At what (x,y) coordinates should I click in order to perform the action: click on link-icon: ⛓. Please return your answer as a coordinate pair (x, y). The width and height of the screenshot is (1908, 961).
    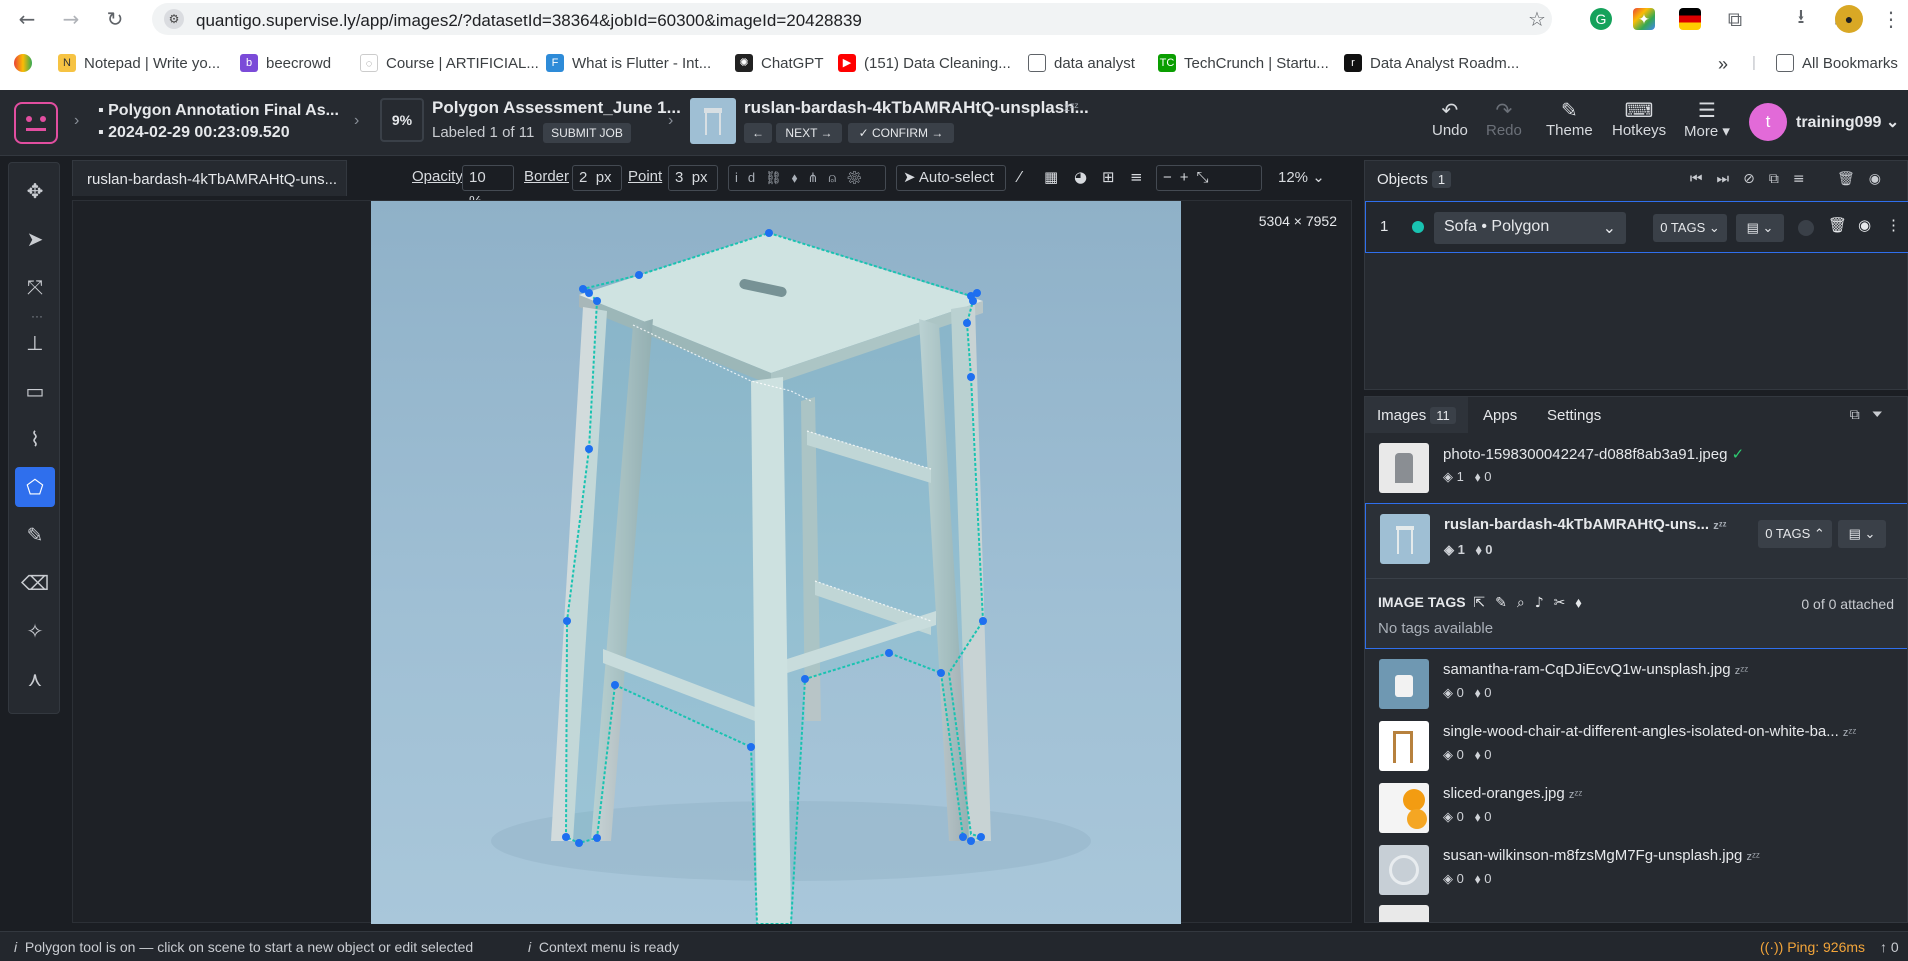
    Looking at the image, I should click on (778, 177).